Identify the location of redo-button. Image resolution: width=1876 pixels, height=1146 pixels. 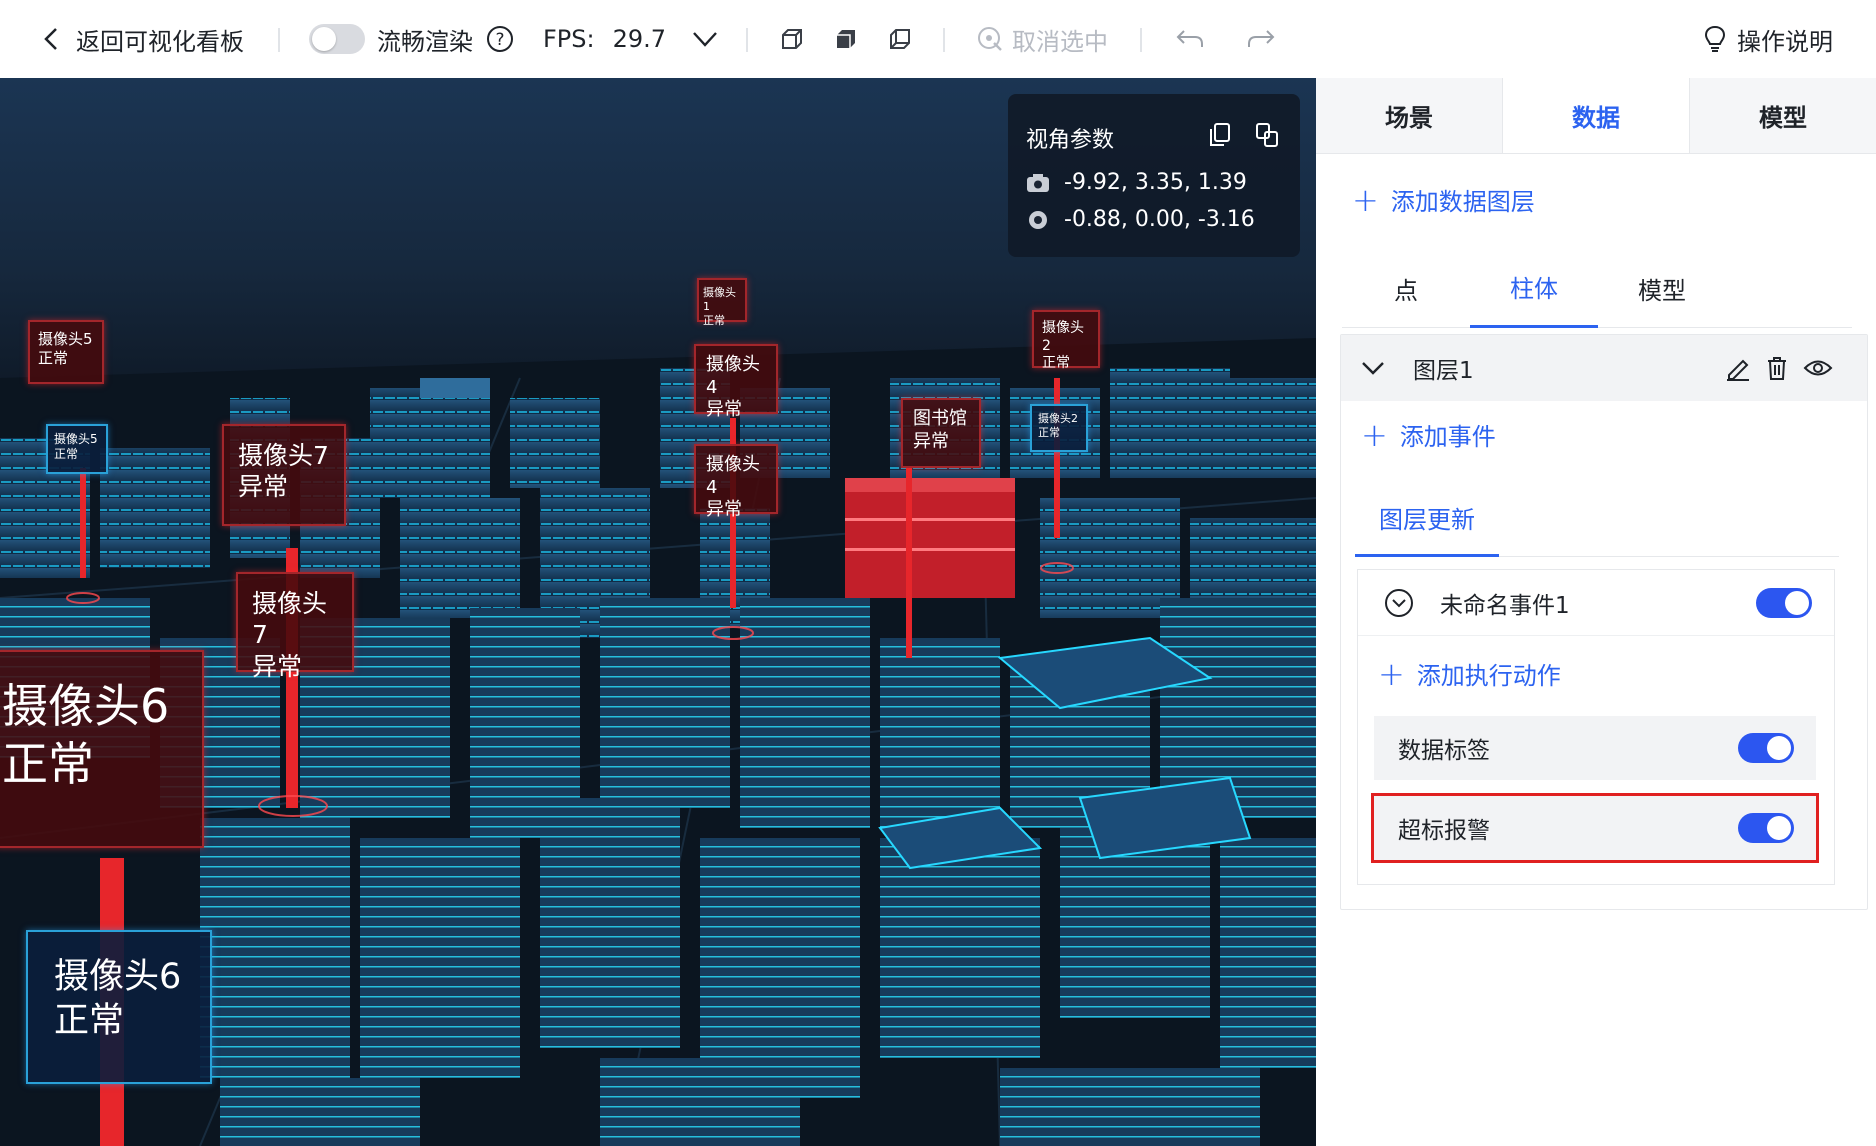
(1261, 39).